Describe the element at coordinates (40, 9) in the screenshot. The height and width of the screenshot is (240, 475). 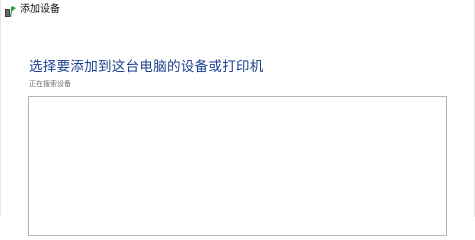
I see `window-title: 添加设备` at that location.